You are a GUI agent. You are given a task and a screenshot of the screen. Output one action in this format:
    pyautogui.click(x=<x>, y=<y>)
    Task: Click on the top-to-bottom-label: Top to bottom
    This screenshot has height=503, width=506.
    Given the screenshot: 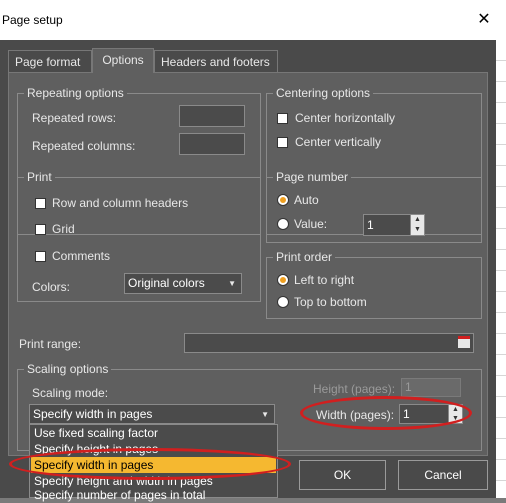 What is the action you would take?
    pyautogui.click(x=330, y=302)
    